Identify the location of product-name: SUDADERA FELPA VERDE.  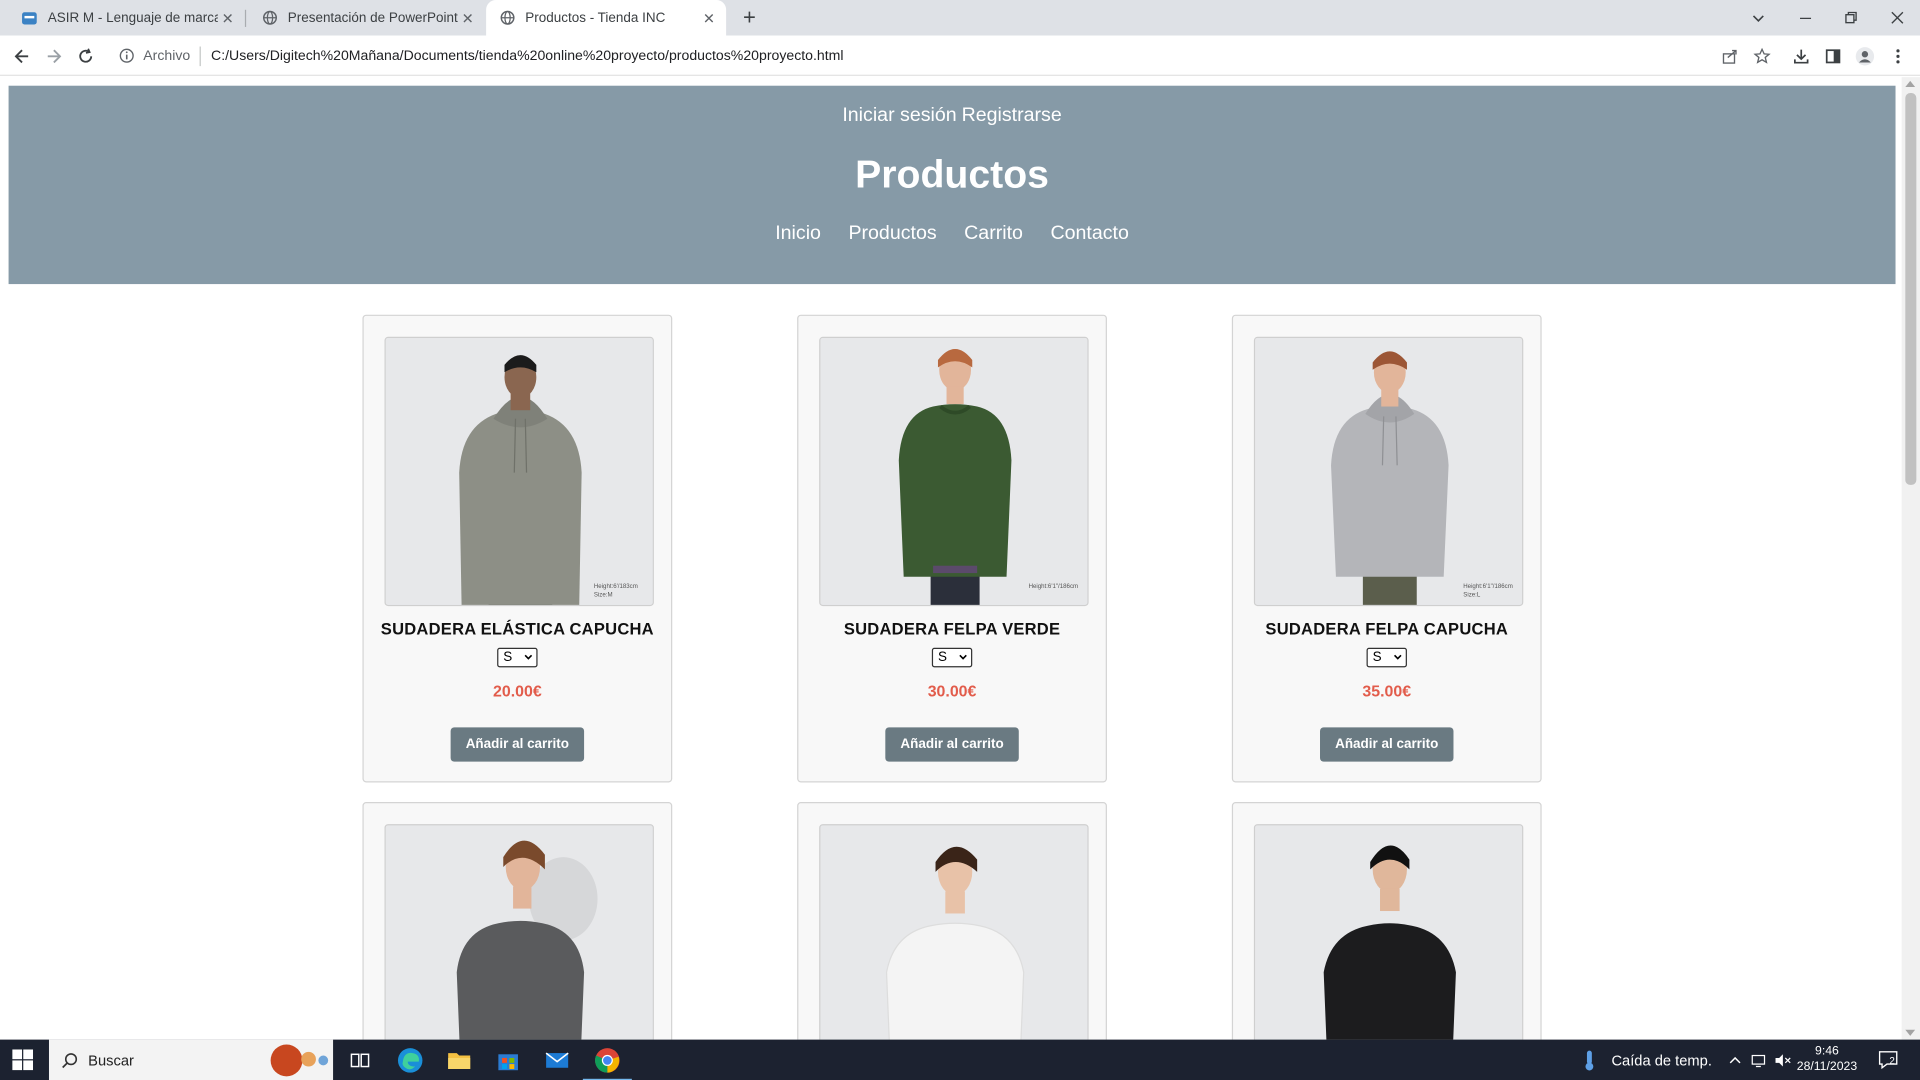
(952, 628).